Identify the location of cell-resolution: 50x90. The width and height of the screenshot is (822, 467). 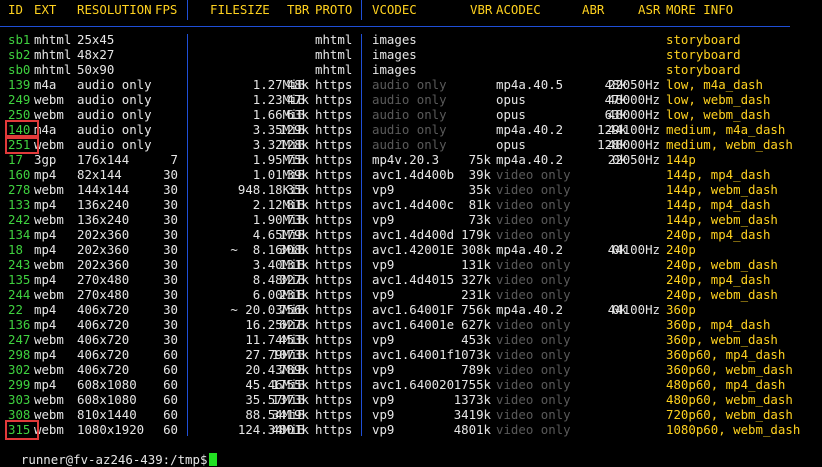
(96, 69).